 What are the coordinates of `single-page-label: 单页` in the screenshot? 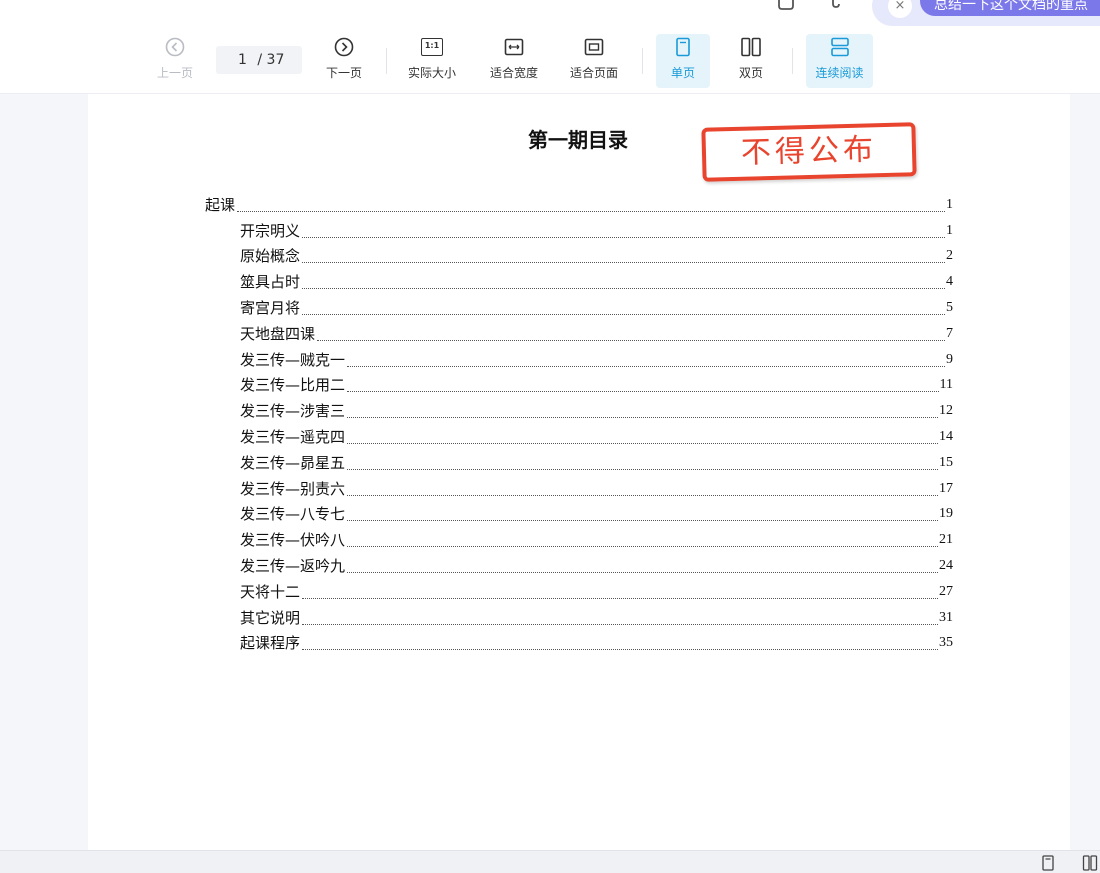 It's located at (682, 73).